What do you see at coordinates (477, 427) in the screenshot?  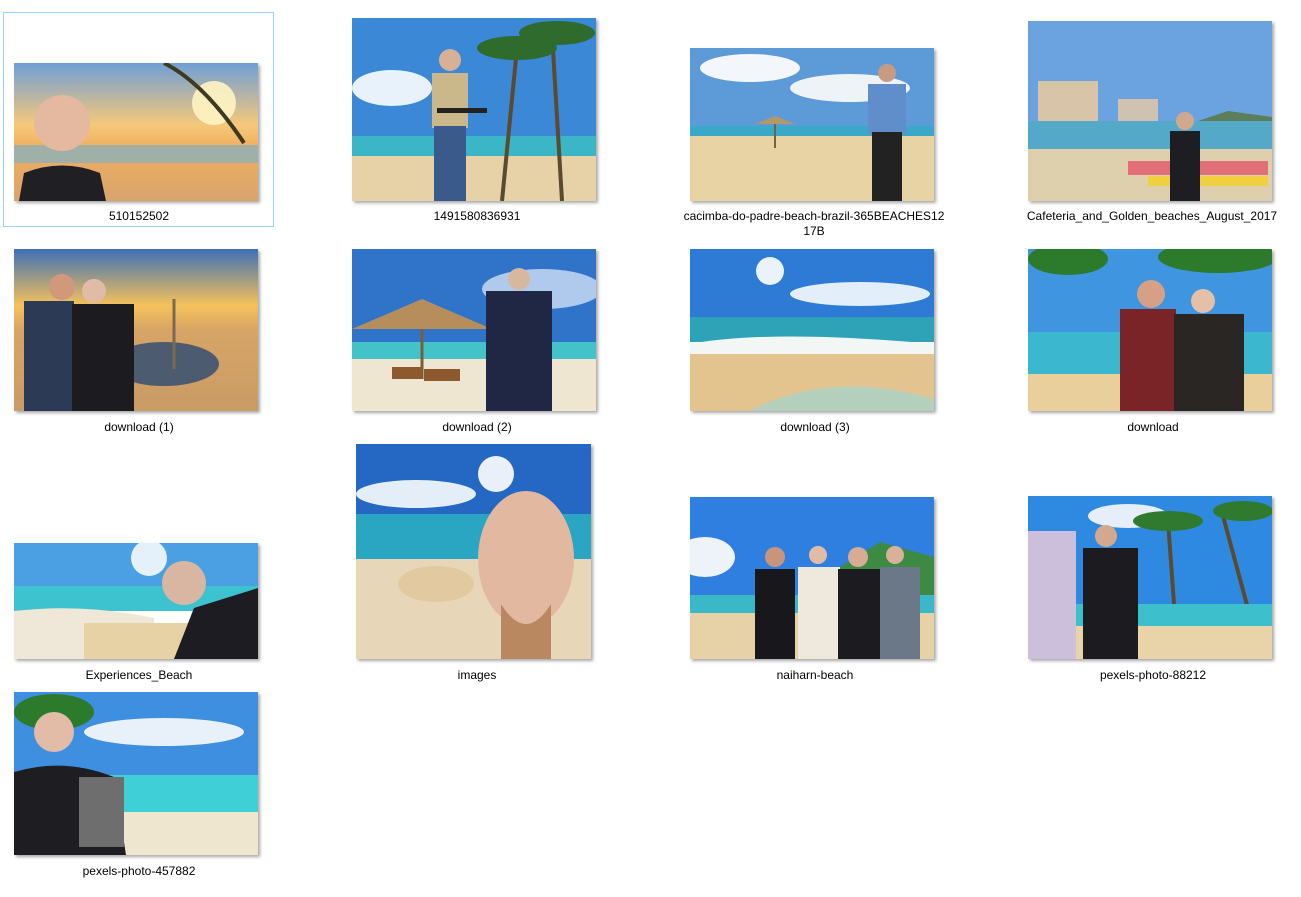 I see `file-name-label: download (2)` at bounding box center [477, 427].